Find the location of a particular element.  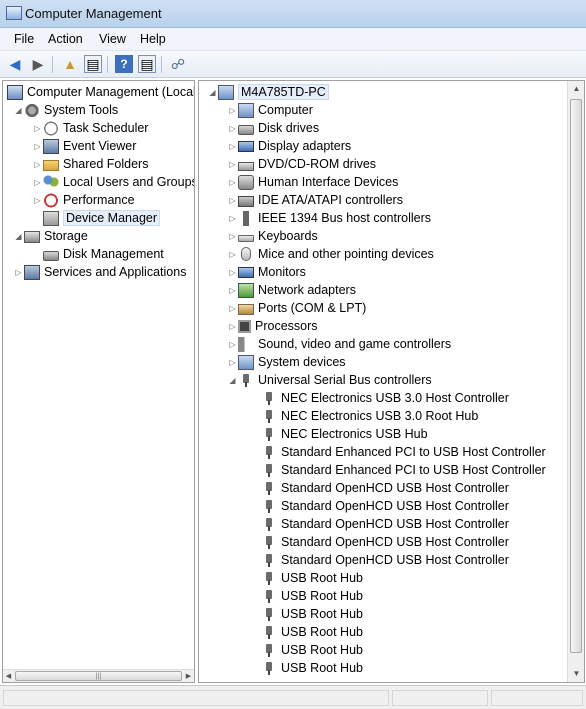

device-category: ▷ DVD/CD-ROM drives is located at coordinates (301, 164).